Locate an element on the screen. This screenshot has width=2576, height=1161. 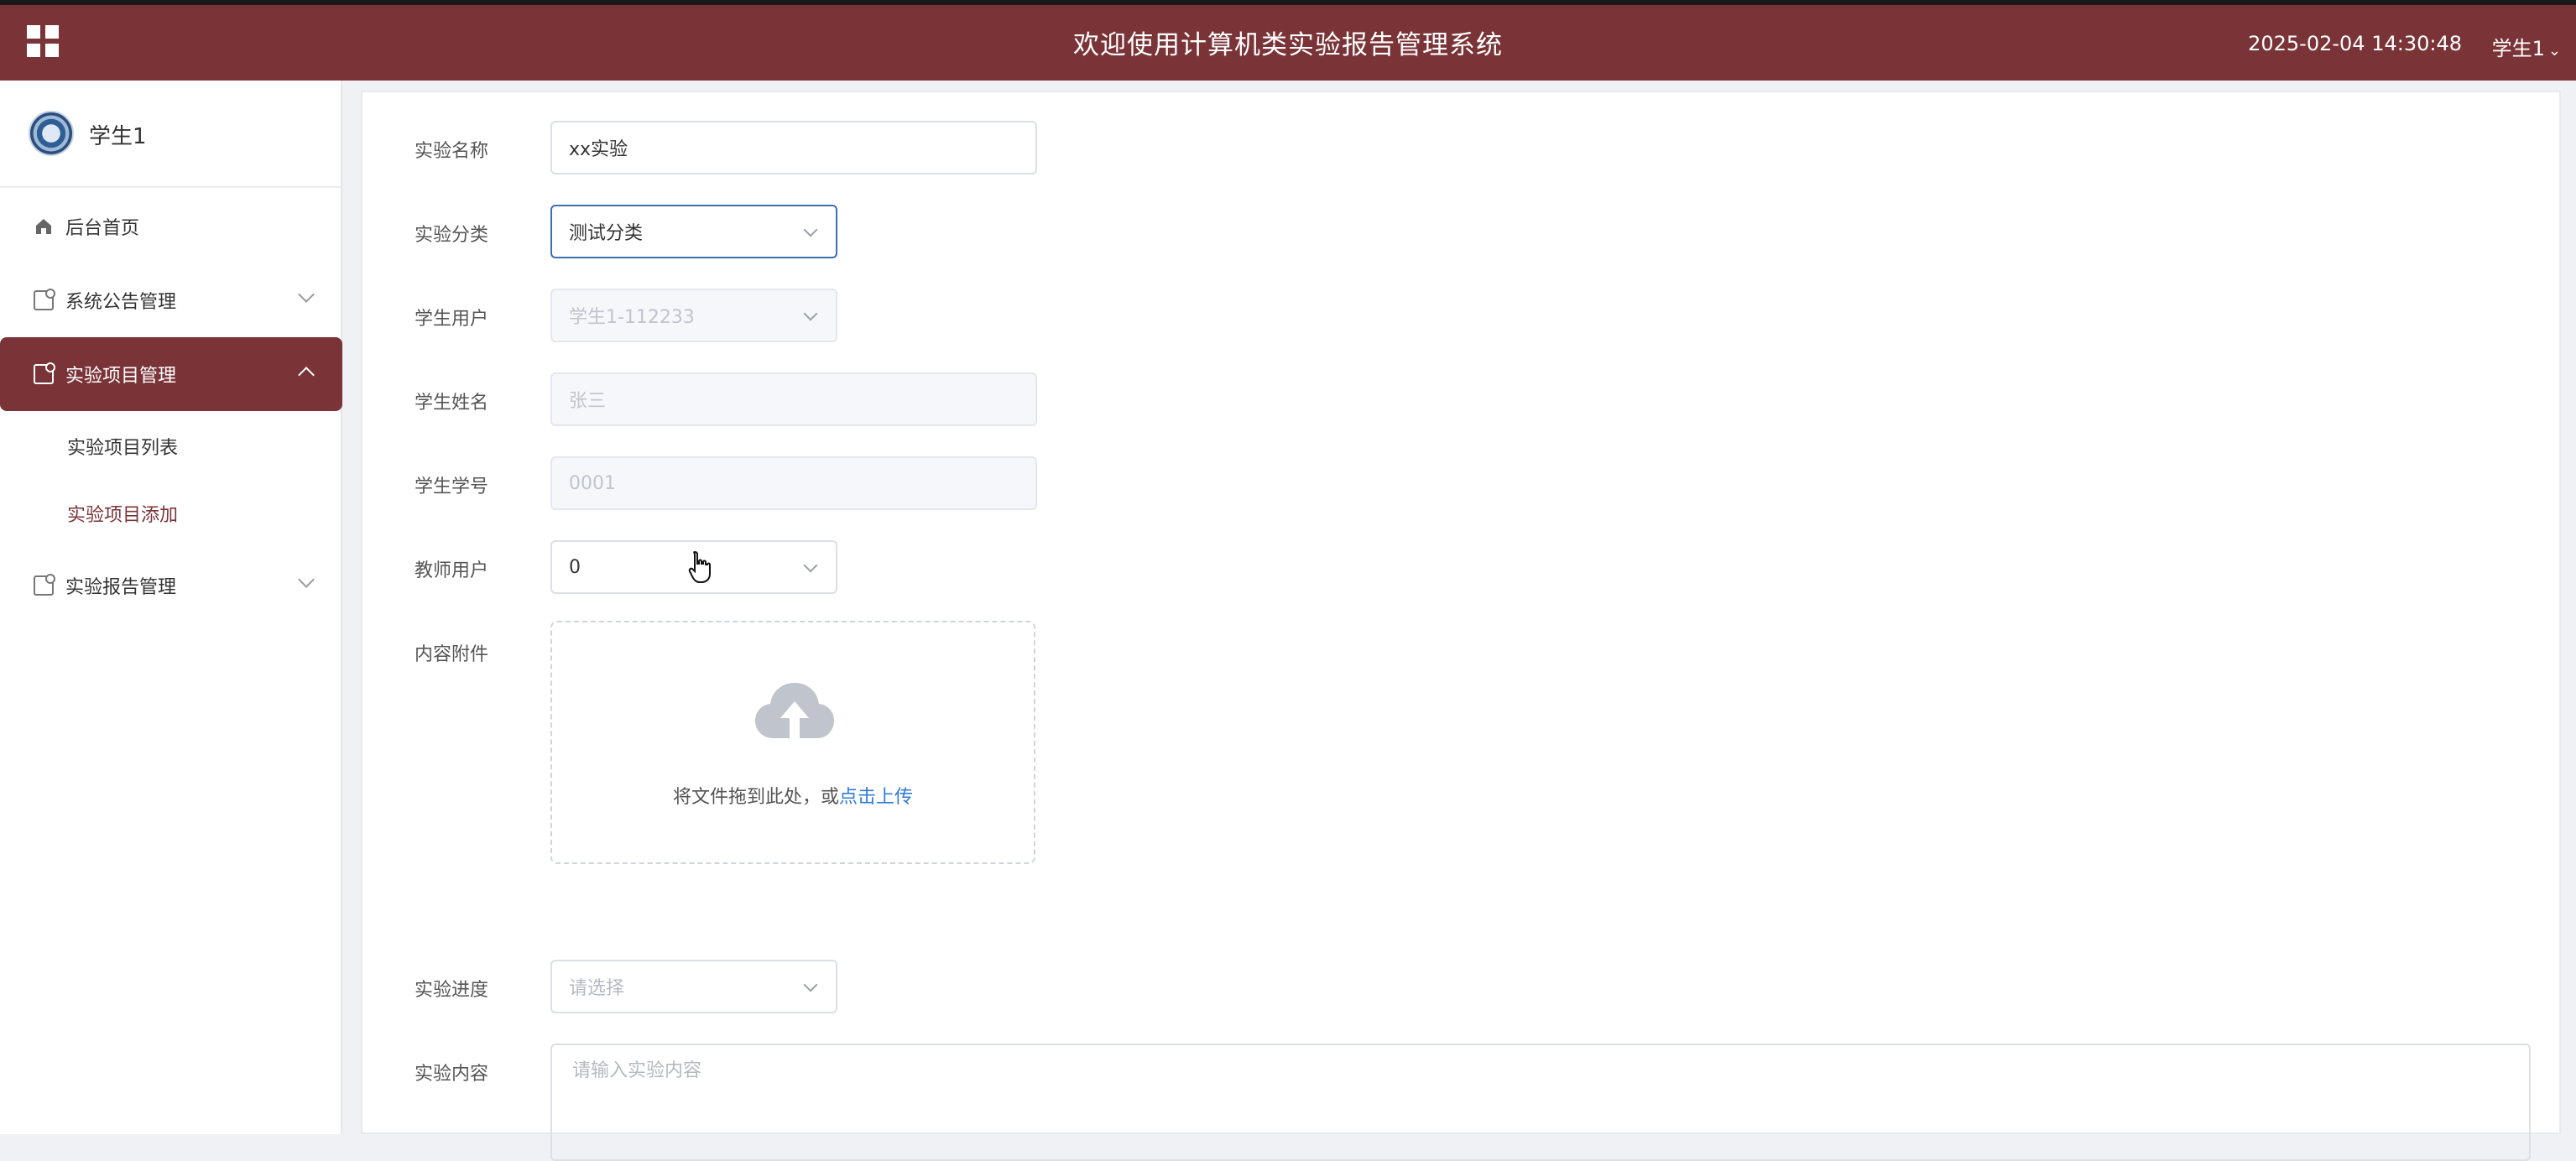
sidebar-item-experiment-reports: 实验报告管理 is located at coordinates (171, 585).